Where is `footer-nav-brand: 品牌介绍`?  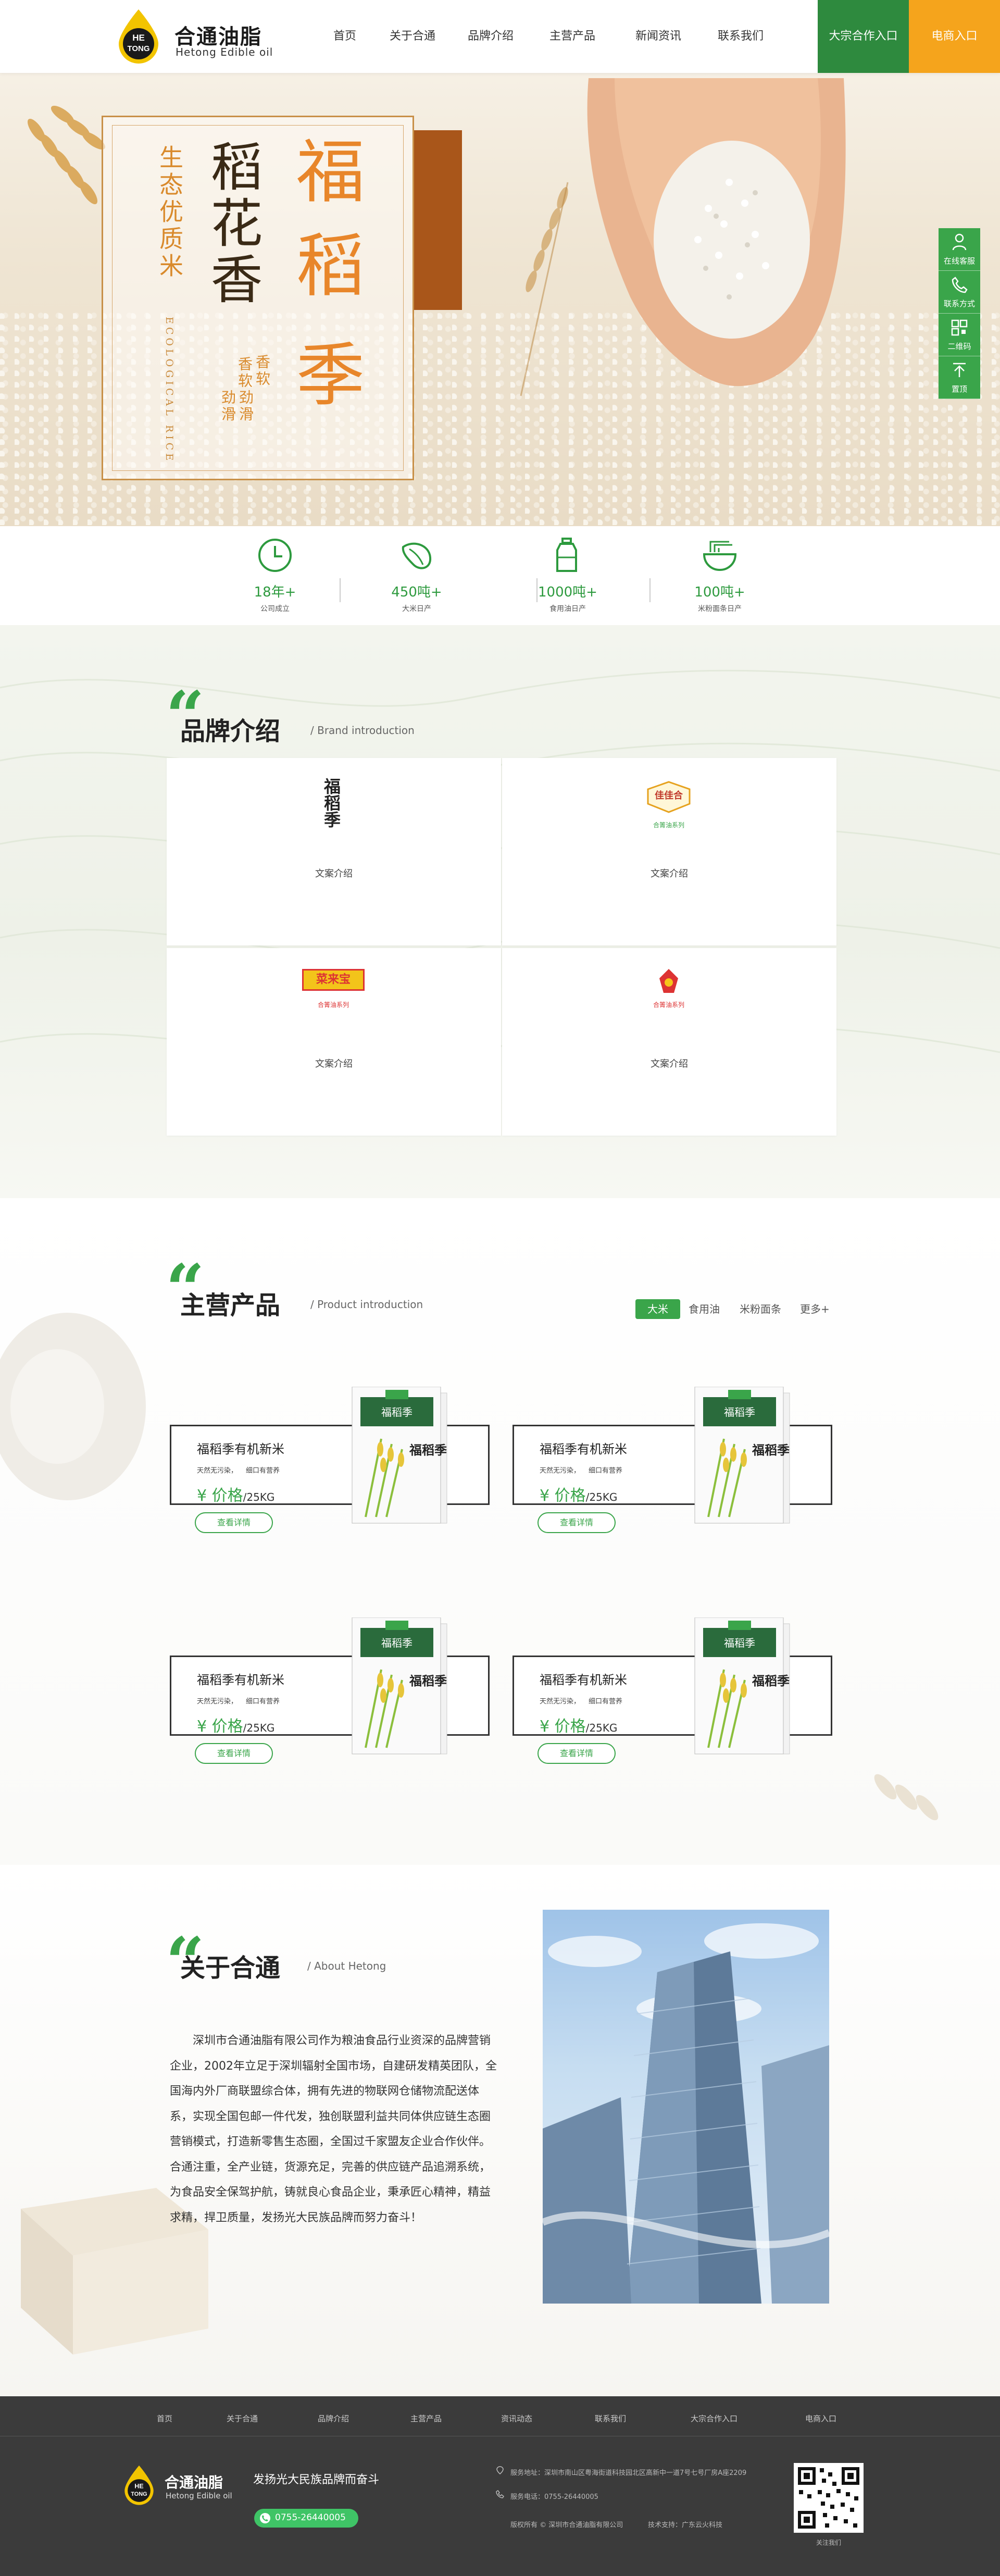
footer-nav-brand: 品牌介绍 is located at coordinates (333, 2418).